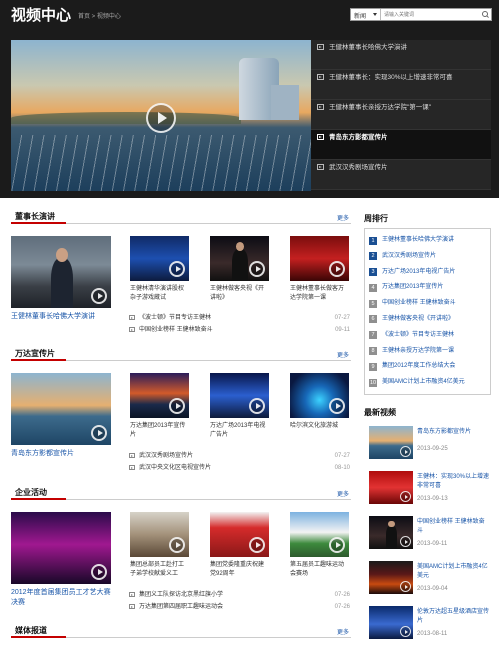  Describe the element at coordinates (181, 595) in the screenshot. I see `video-link-text: 集团义工队探访北京黑红旗小学` at that location.